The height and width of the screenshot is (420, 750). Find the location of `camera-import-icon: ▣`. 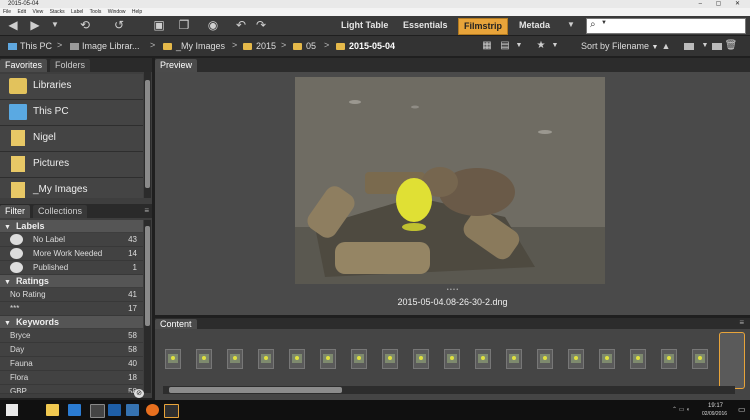

camera-import-icon: ▣ is located at coordinates (159, 25).